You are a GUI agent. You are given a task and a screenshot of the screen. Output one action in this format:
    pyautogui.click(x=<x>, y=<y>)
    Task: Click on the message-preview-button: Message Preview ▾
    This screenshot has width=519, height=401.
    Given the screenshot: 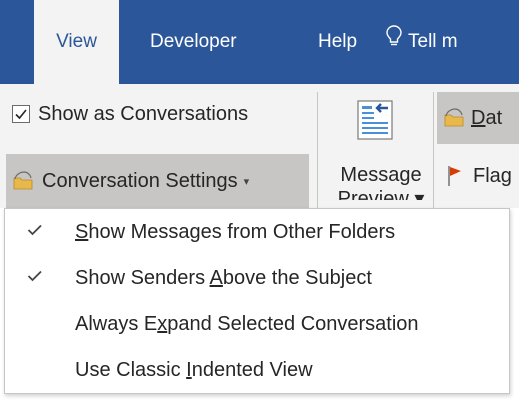 What is the action you would take?
    pyautogui.click(x=379, y=150)
    